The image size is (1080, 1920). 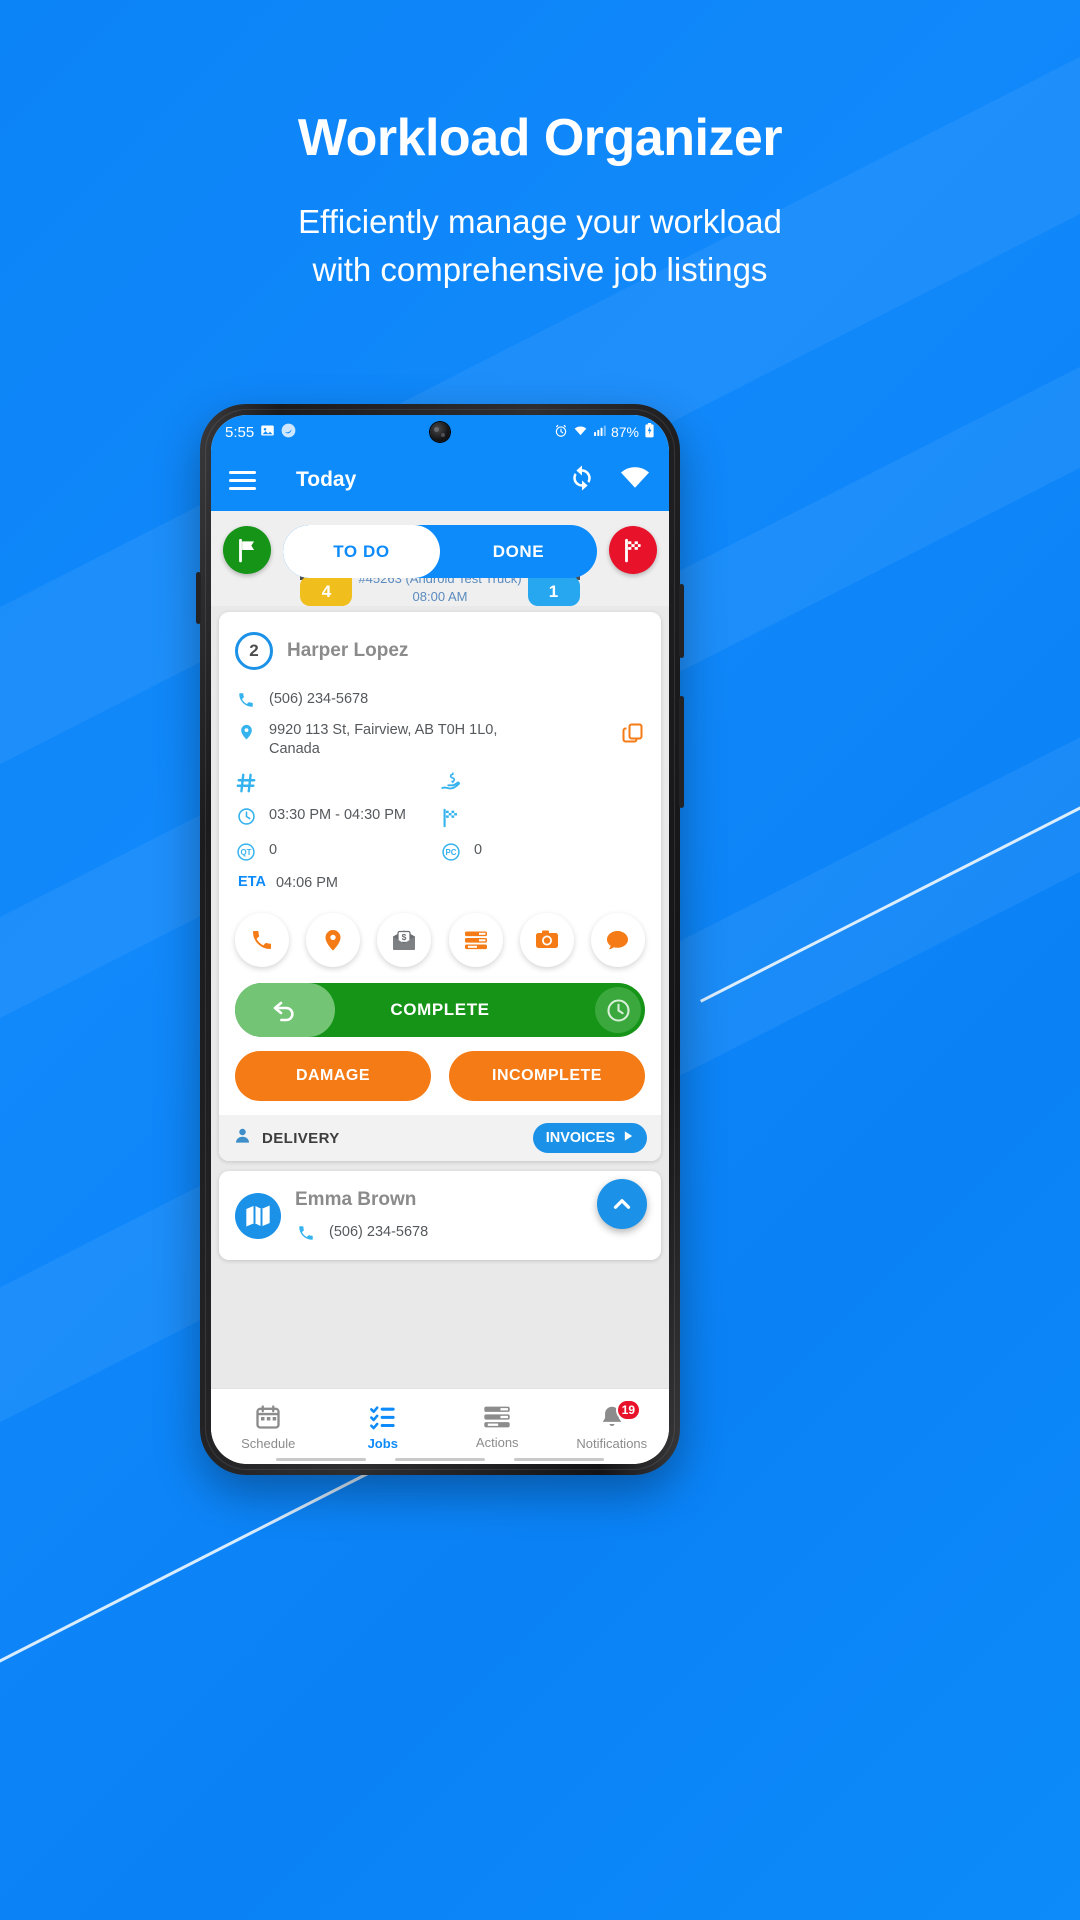 I want to click on details-action-button, so click(x=475, y=940).